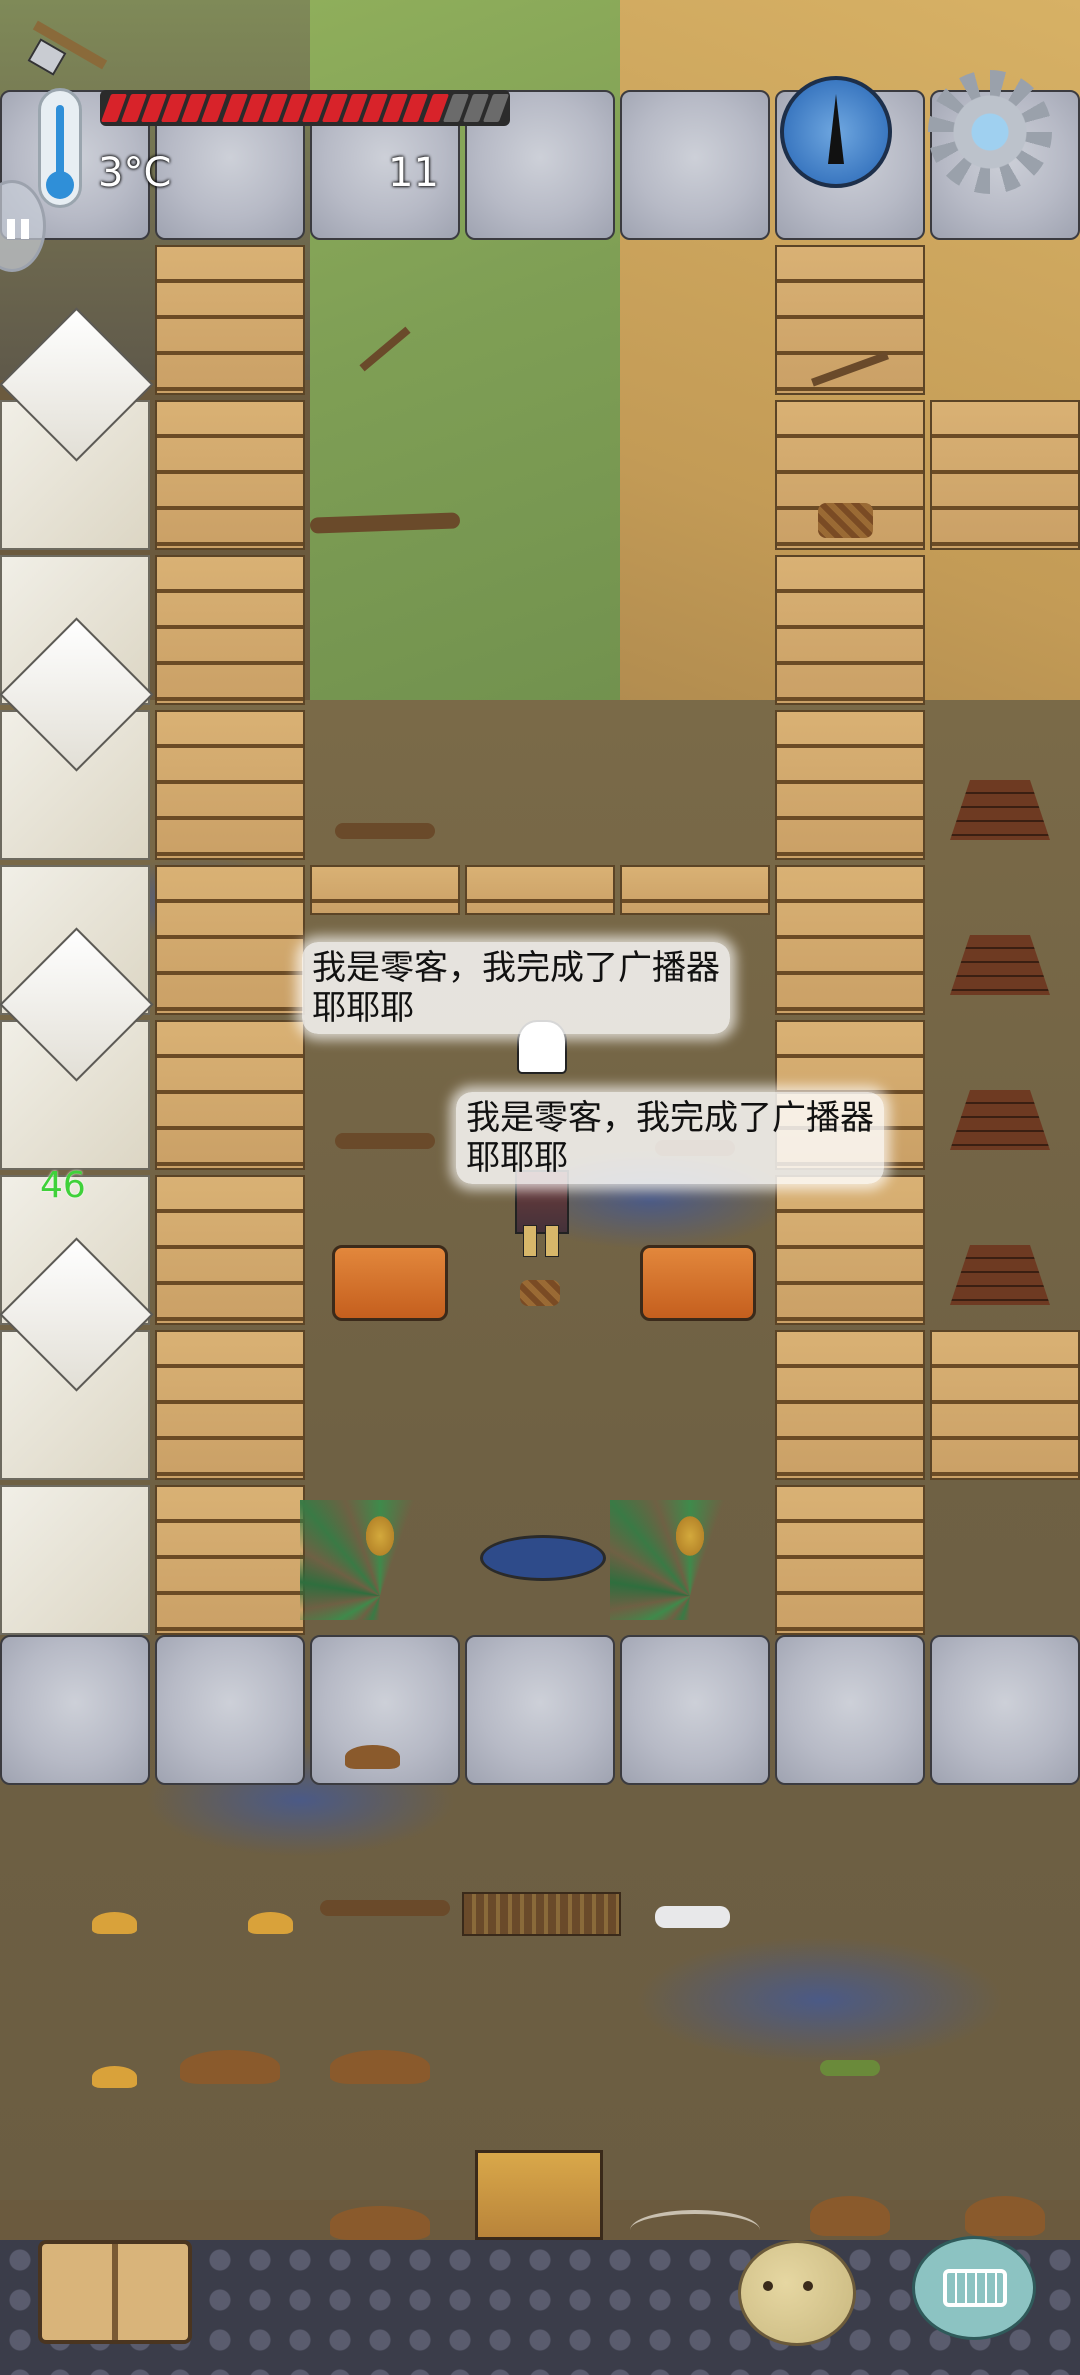  I want to click on side-counter: 46, so click(63, 1185).